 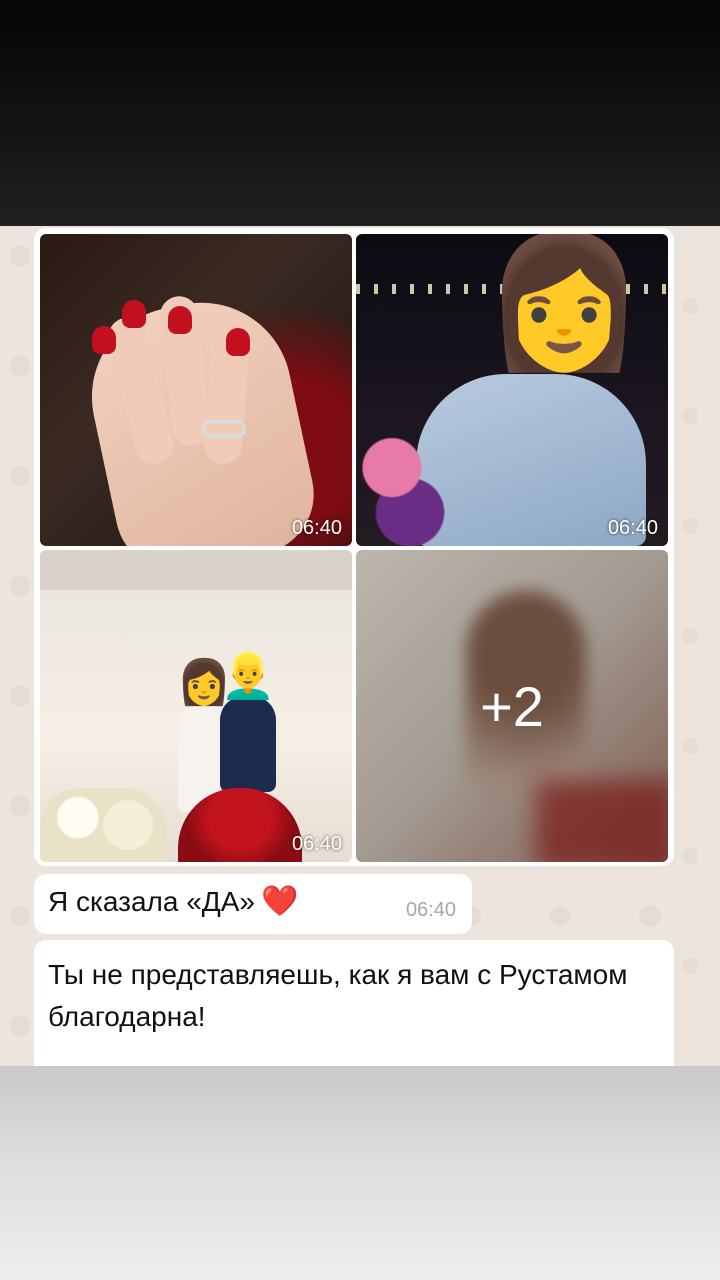 What do you see at coordinates (248, 744) in the screenshot?
I see `man-navy-suit` at bounding box center [248, 744].